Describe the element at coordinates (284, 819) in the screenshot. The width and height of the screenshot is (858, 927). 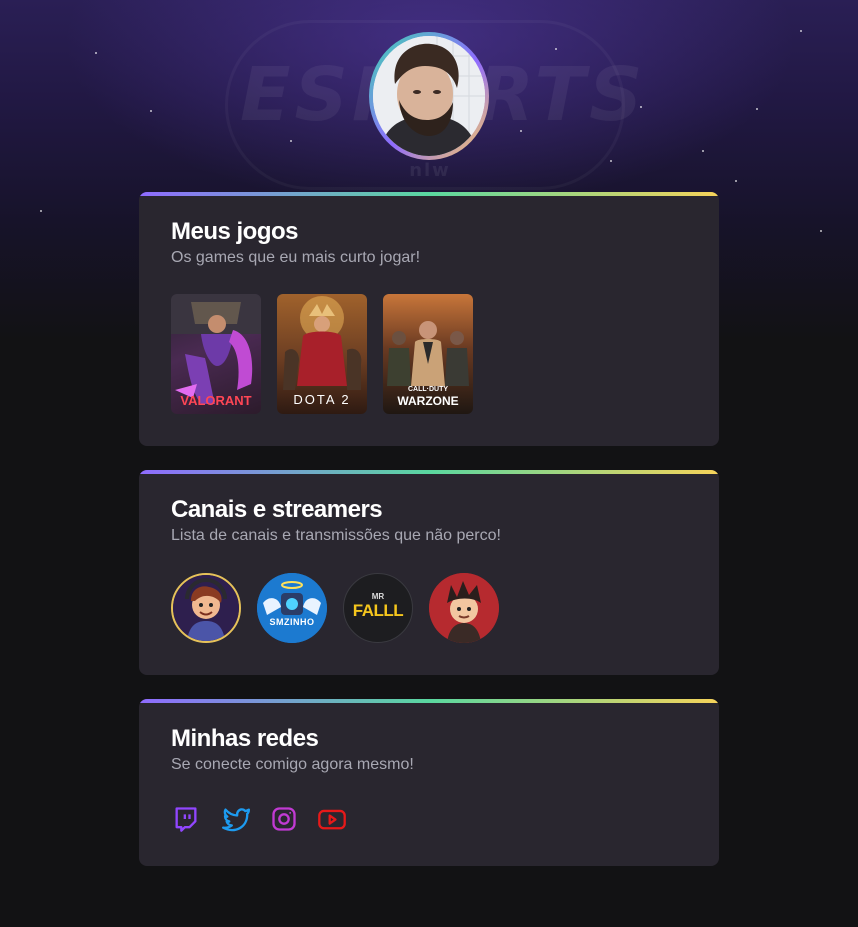
I see `instagram-icon` at that location.